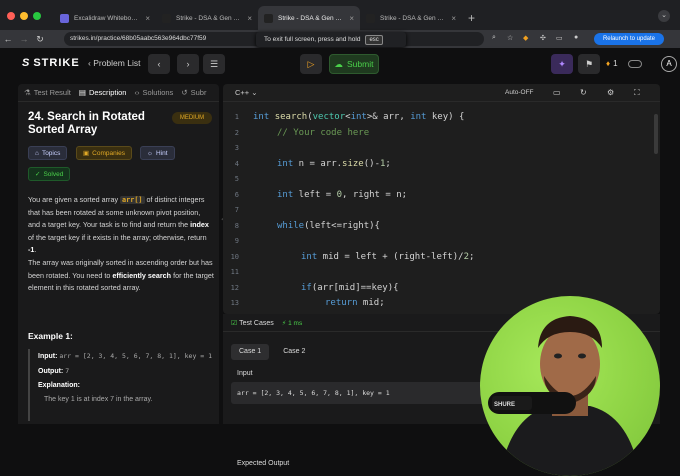  What do you see at coordinates (37, 153) in the screenshot?
I see `tag-icon: ⌂` at bounding box center [37, 153].